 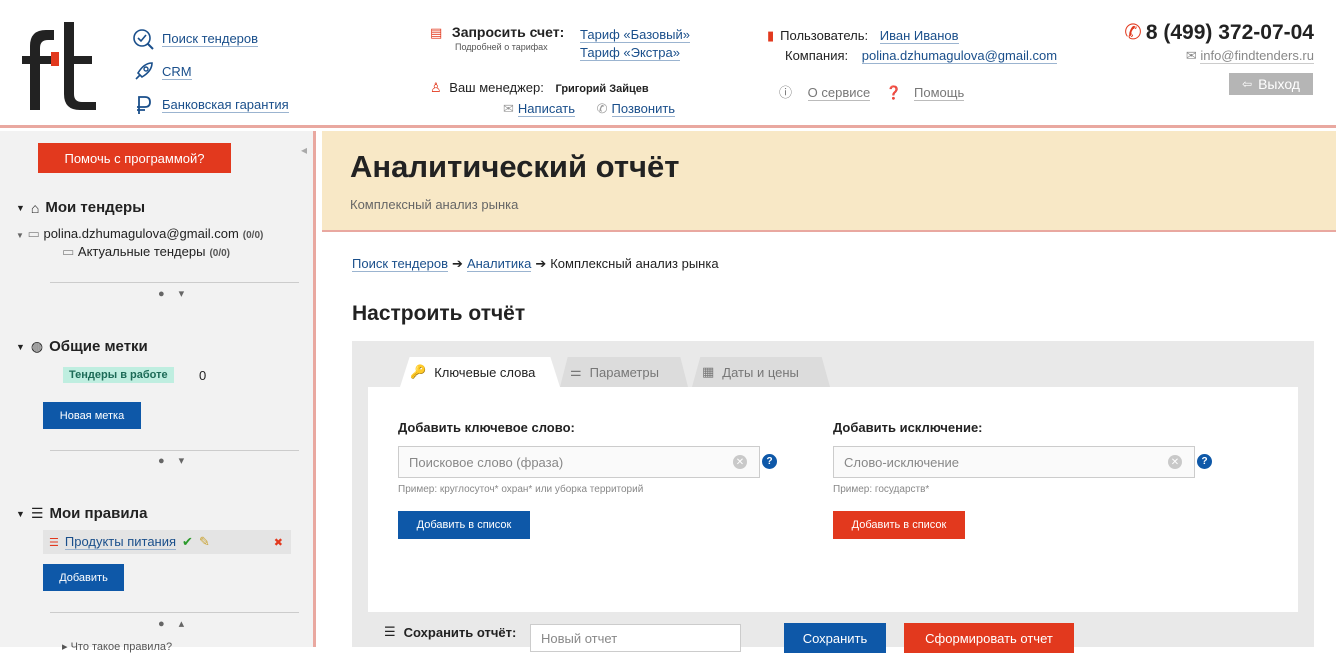 I want to click on tab-parameters: ⚌ Параметры, so click(x=624, y=372).